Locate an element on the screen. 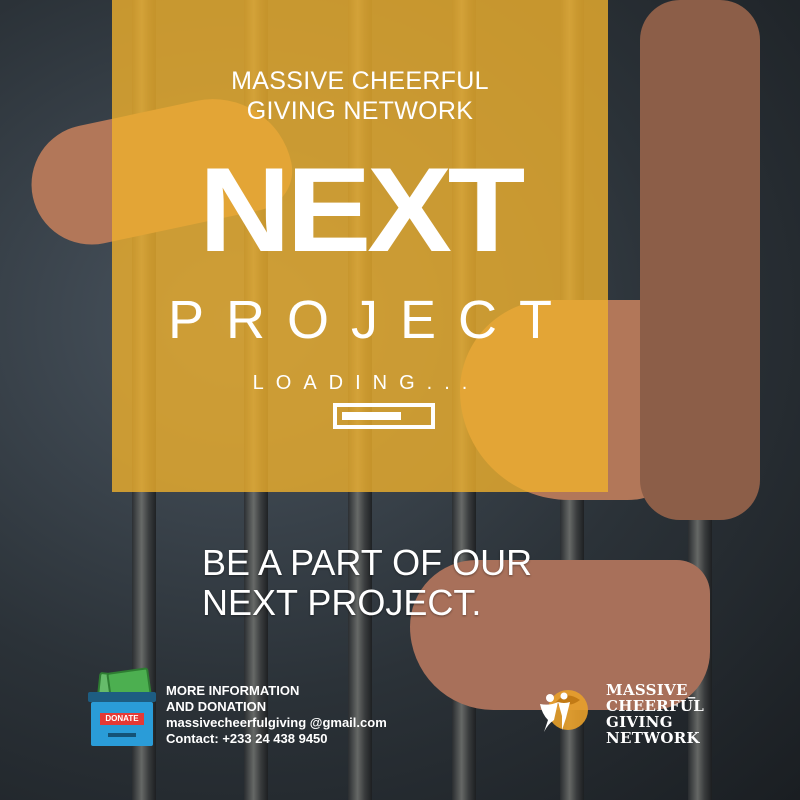  call-to-action: BE A PART OF OUR NEXT PROJECT. is located at coordinates (412, 583).